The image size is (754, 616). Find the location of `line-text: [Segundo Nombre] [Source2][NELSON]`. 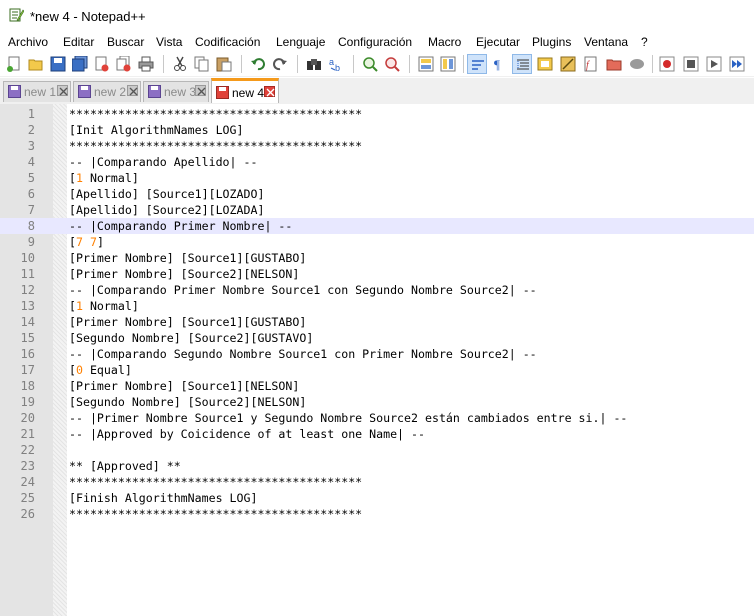

line-text: [Segundo Nombre] [Source2][NELSON] is located at coordinates (187, 402).